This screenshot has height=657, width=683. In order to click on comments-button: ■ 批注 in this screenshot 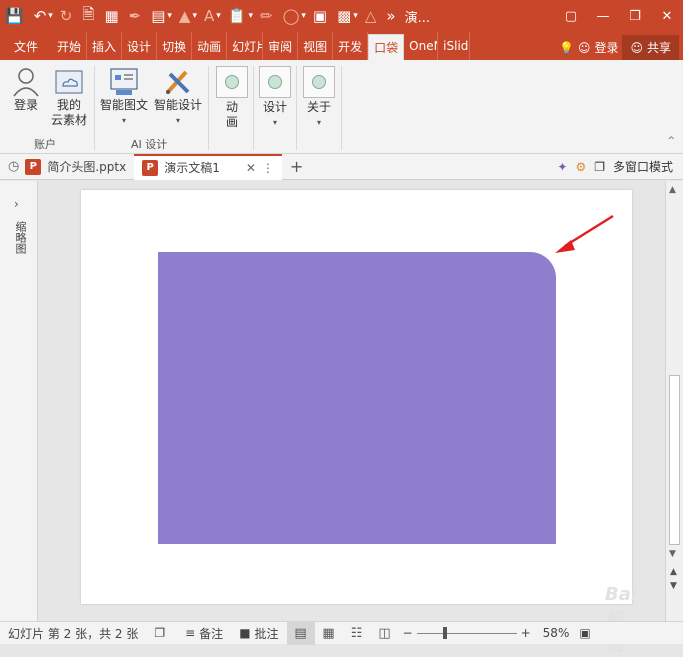, I will do `click(258, 633)`.